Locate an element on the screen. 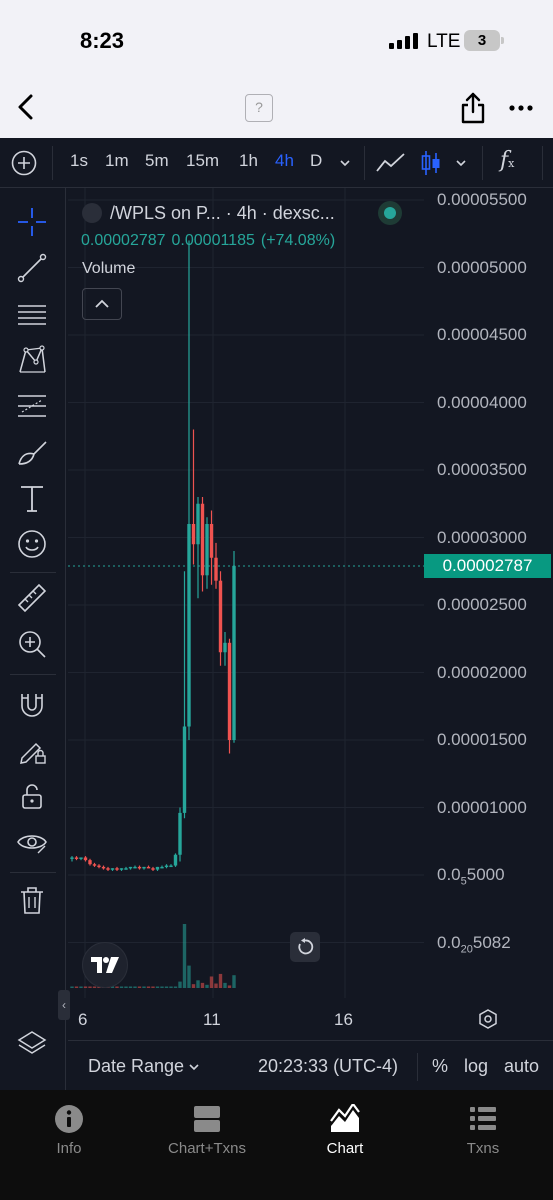 The height and width of the screenshot is (1200, 553). magnet-icon is located at coordinates (32, 704).